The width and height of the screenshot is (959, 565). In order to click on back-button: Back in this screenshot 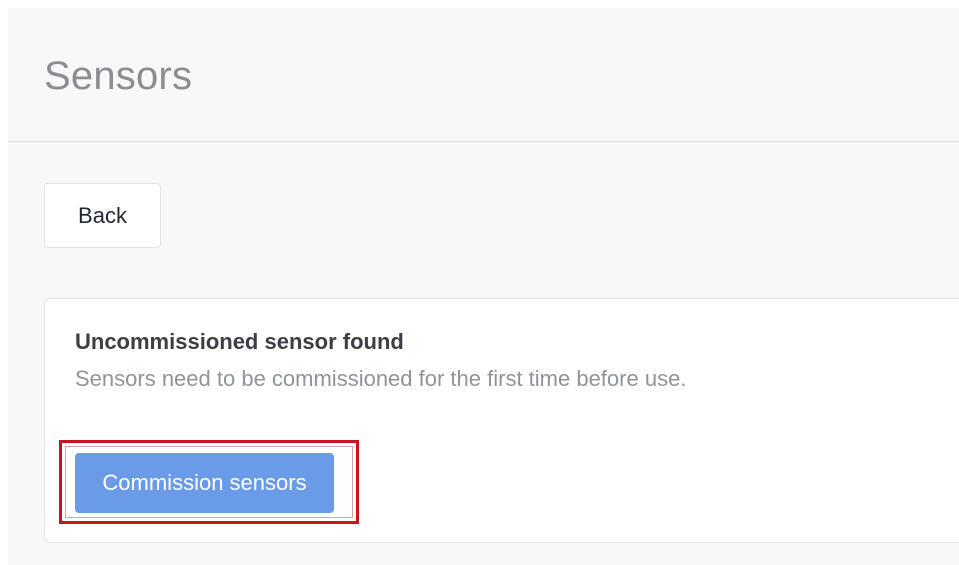, I will do `click(102, 215)`.